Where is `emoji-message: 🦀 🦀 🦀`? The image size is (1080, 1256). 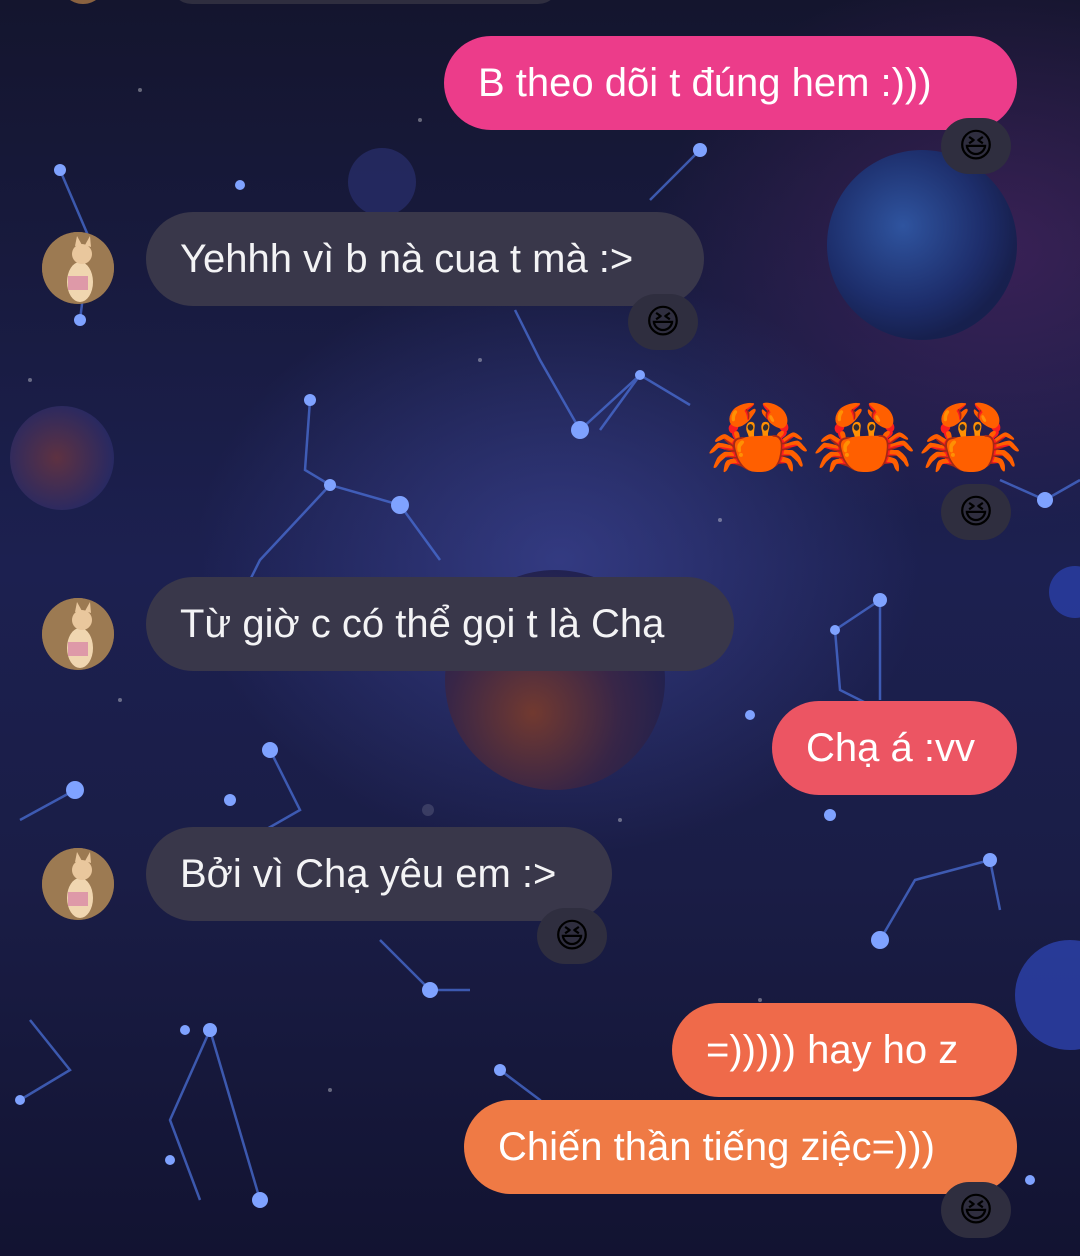 emoji-message: 🦀 🦀 🦀 is located at coordinates (864, 439).